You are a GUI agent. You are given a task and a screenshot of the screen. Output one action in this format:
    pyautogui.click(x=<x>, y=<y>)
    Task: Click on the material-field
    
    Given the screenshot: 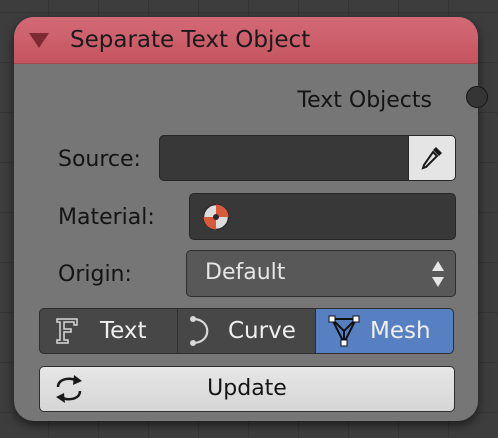 What is the action you would take?
    pyautogui.click(x=322, y=216)
    